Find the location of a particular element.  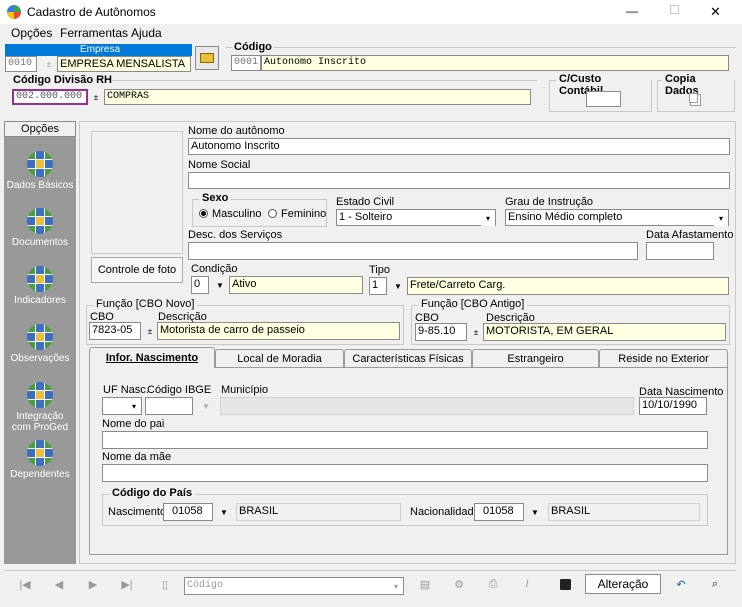

nome-pai-input is located at coordinates (405, 440).